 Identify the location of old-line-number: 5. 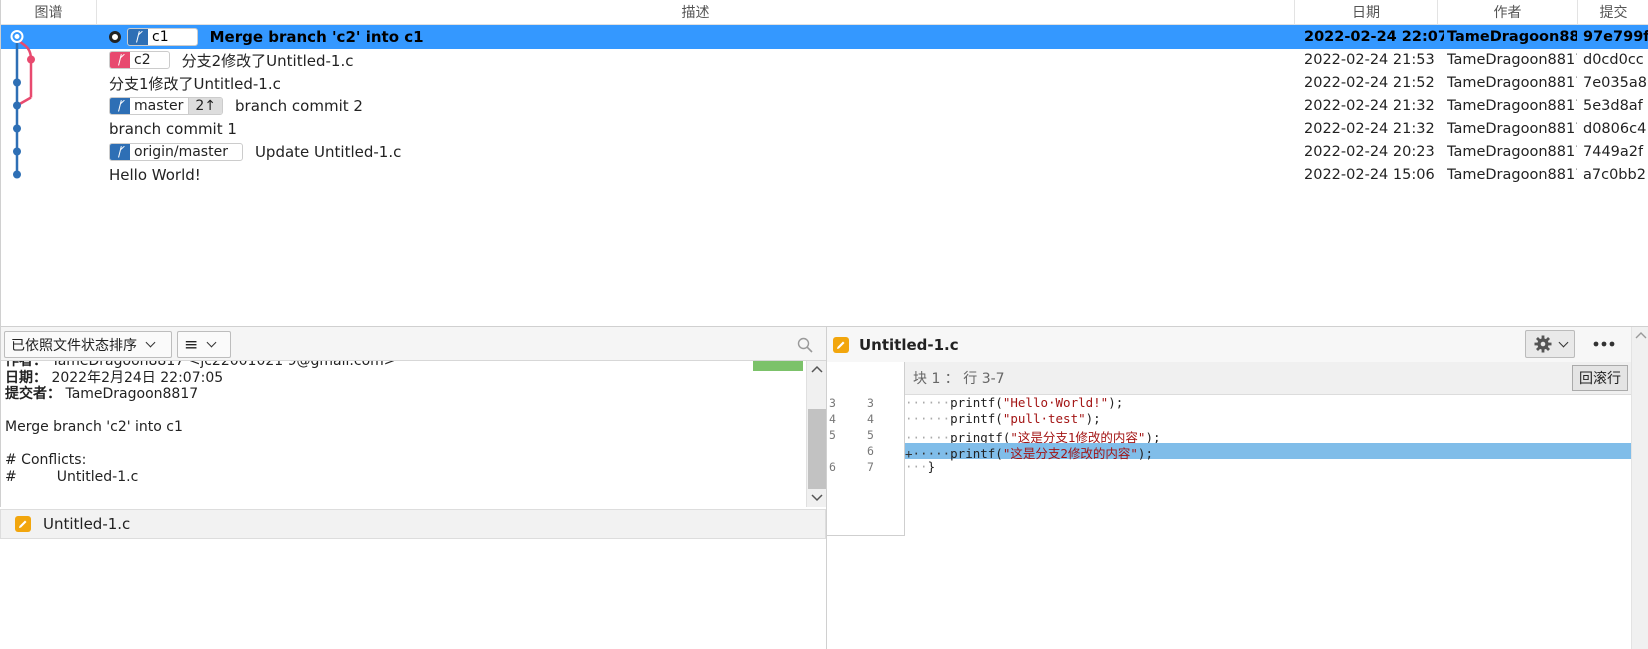
(832, 435).